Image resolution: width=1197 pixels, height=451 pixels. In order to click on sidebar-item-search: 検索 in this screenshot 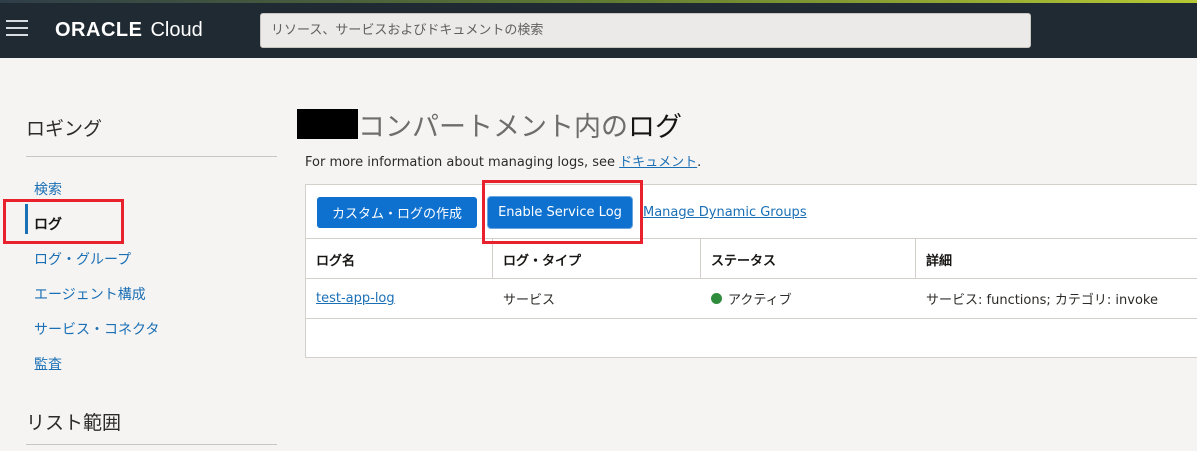, I will do `click(48, 189)`.